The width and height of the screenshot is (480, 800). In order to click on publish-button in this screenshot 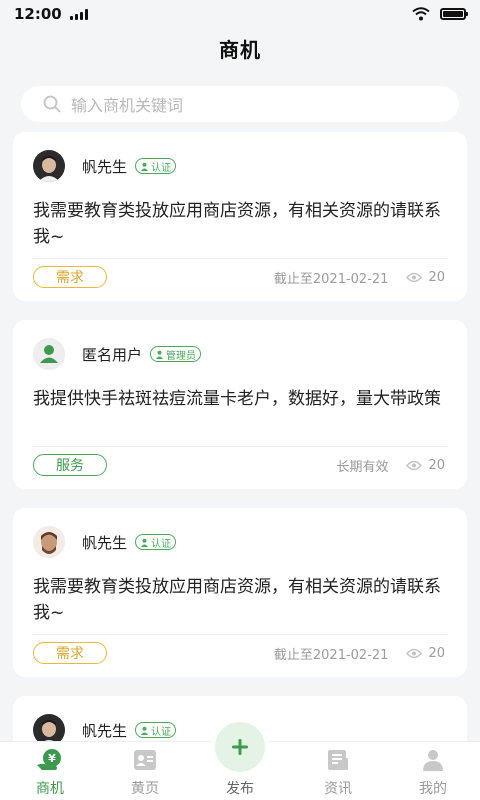, I will do `click(240, 747)`.